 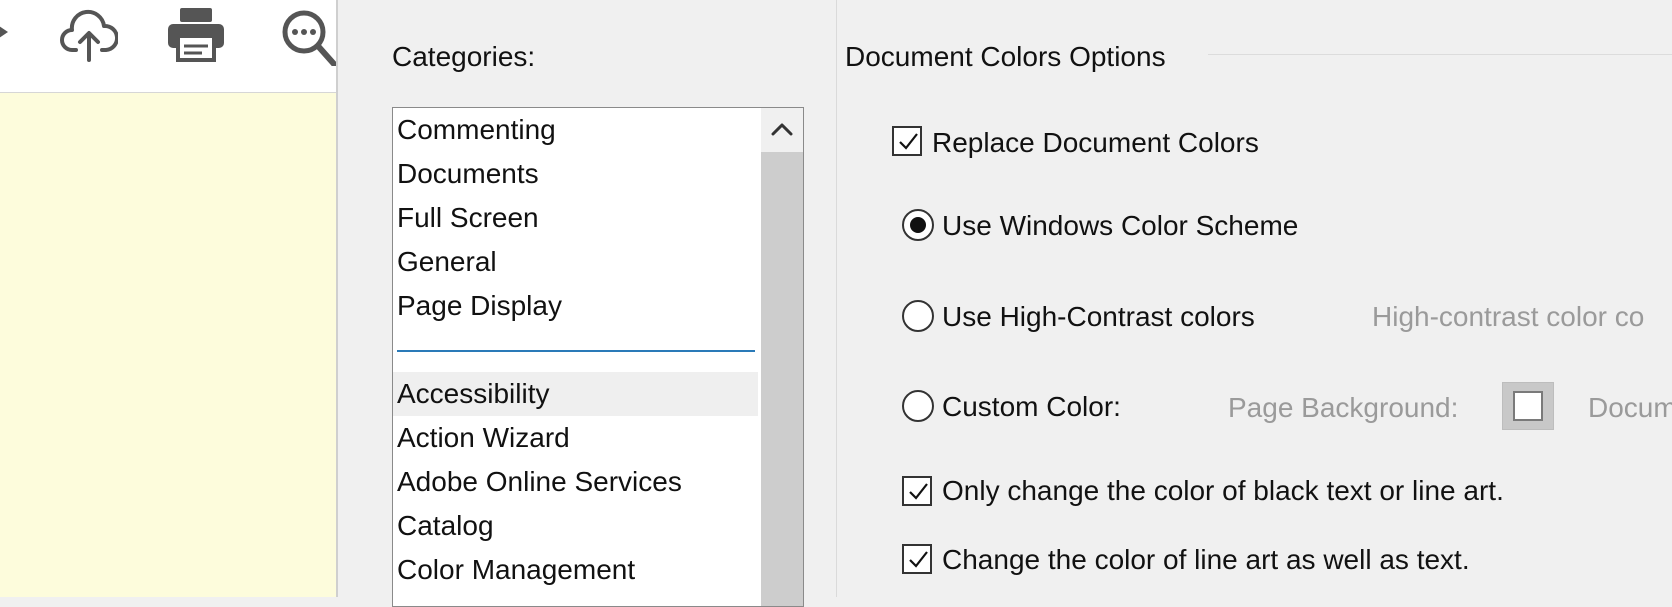 I want to click on group-box-rule, so click(x=1440, y=54).